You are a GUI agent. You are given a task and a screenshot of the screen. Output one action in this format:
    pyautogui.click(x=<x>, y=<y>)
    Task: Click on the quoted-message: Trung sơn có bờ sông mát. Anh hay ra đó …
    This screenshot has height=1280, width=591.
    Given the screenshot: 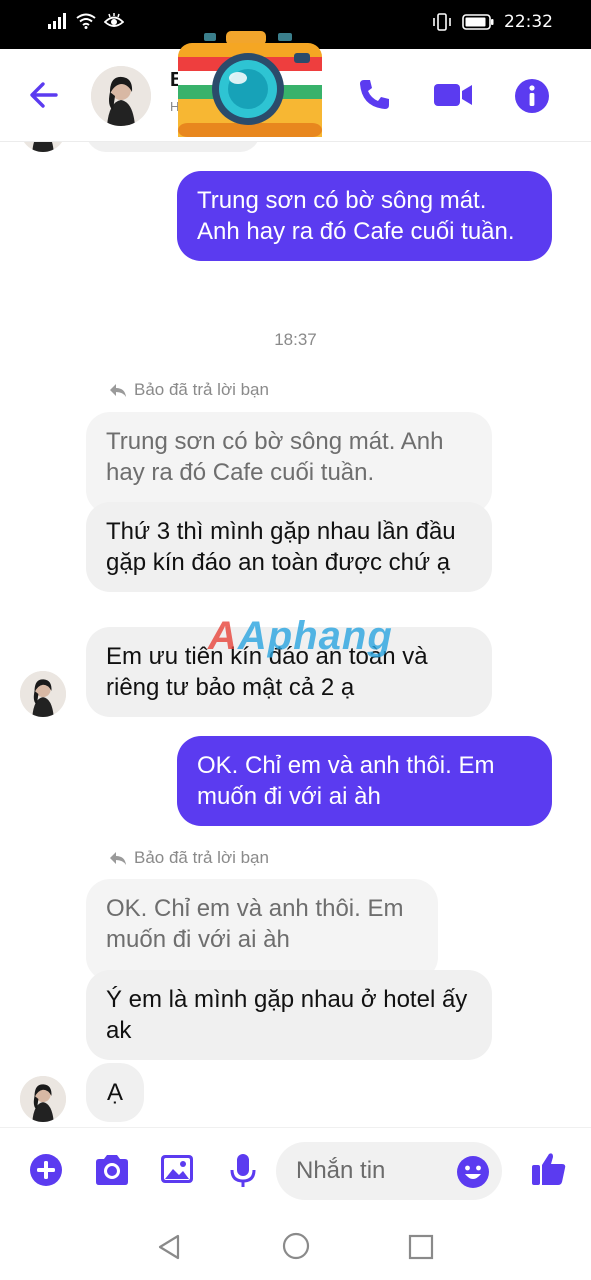 What is the action you would take?
    pyautogui.click(x=289, y=463)
    